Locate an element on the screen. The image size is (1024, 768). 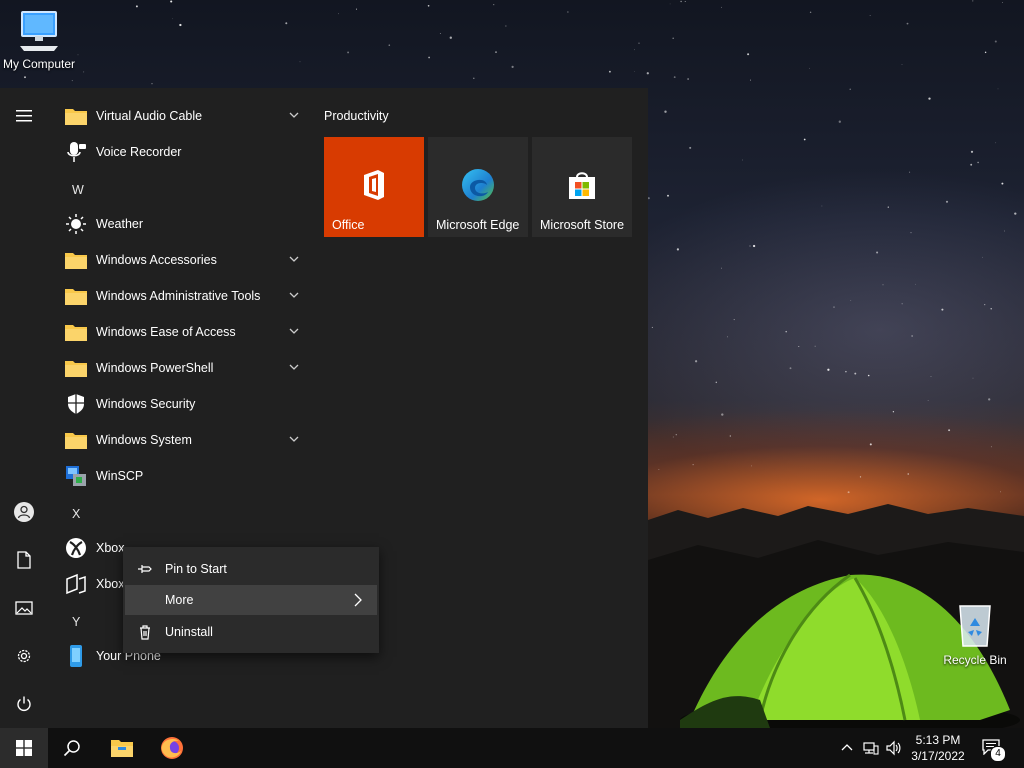
app-voice-recorder: Voice Recorder is located at coordinates (180, 152).